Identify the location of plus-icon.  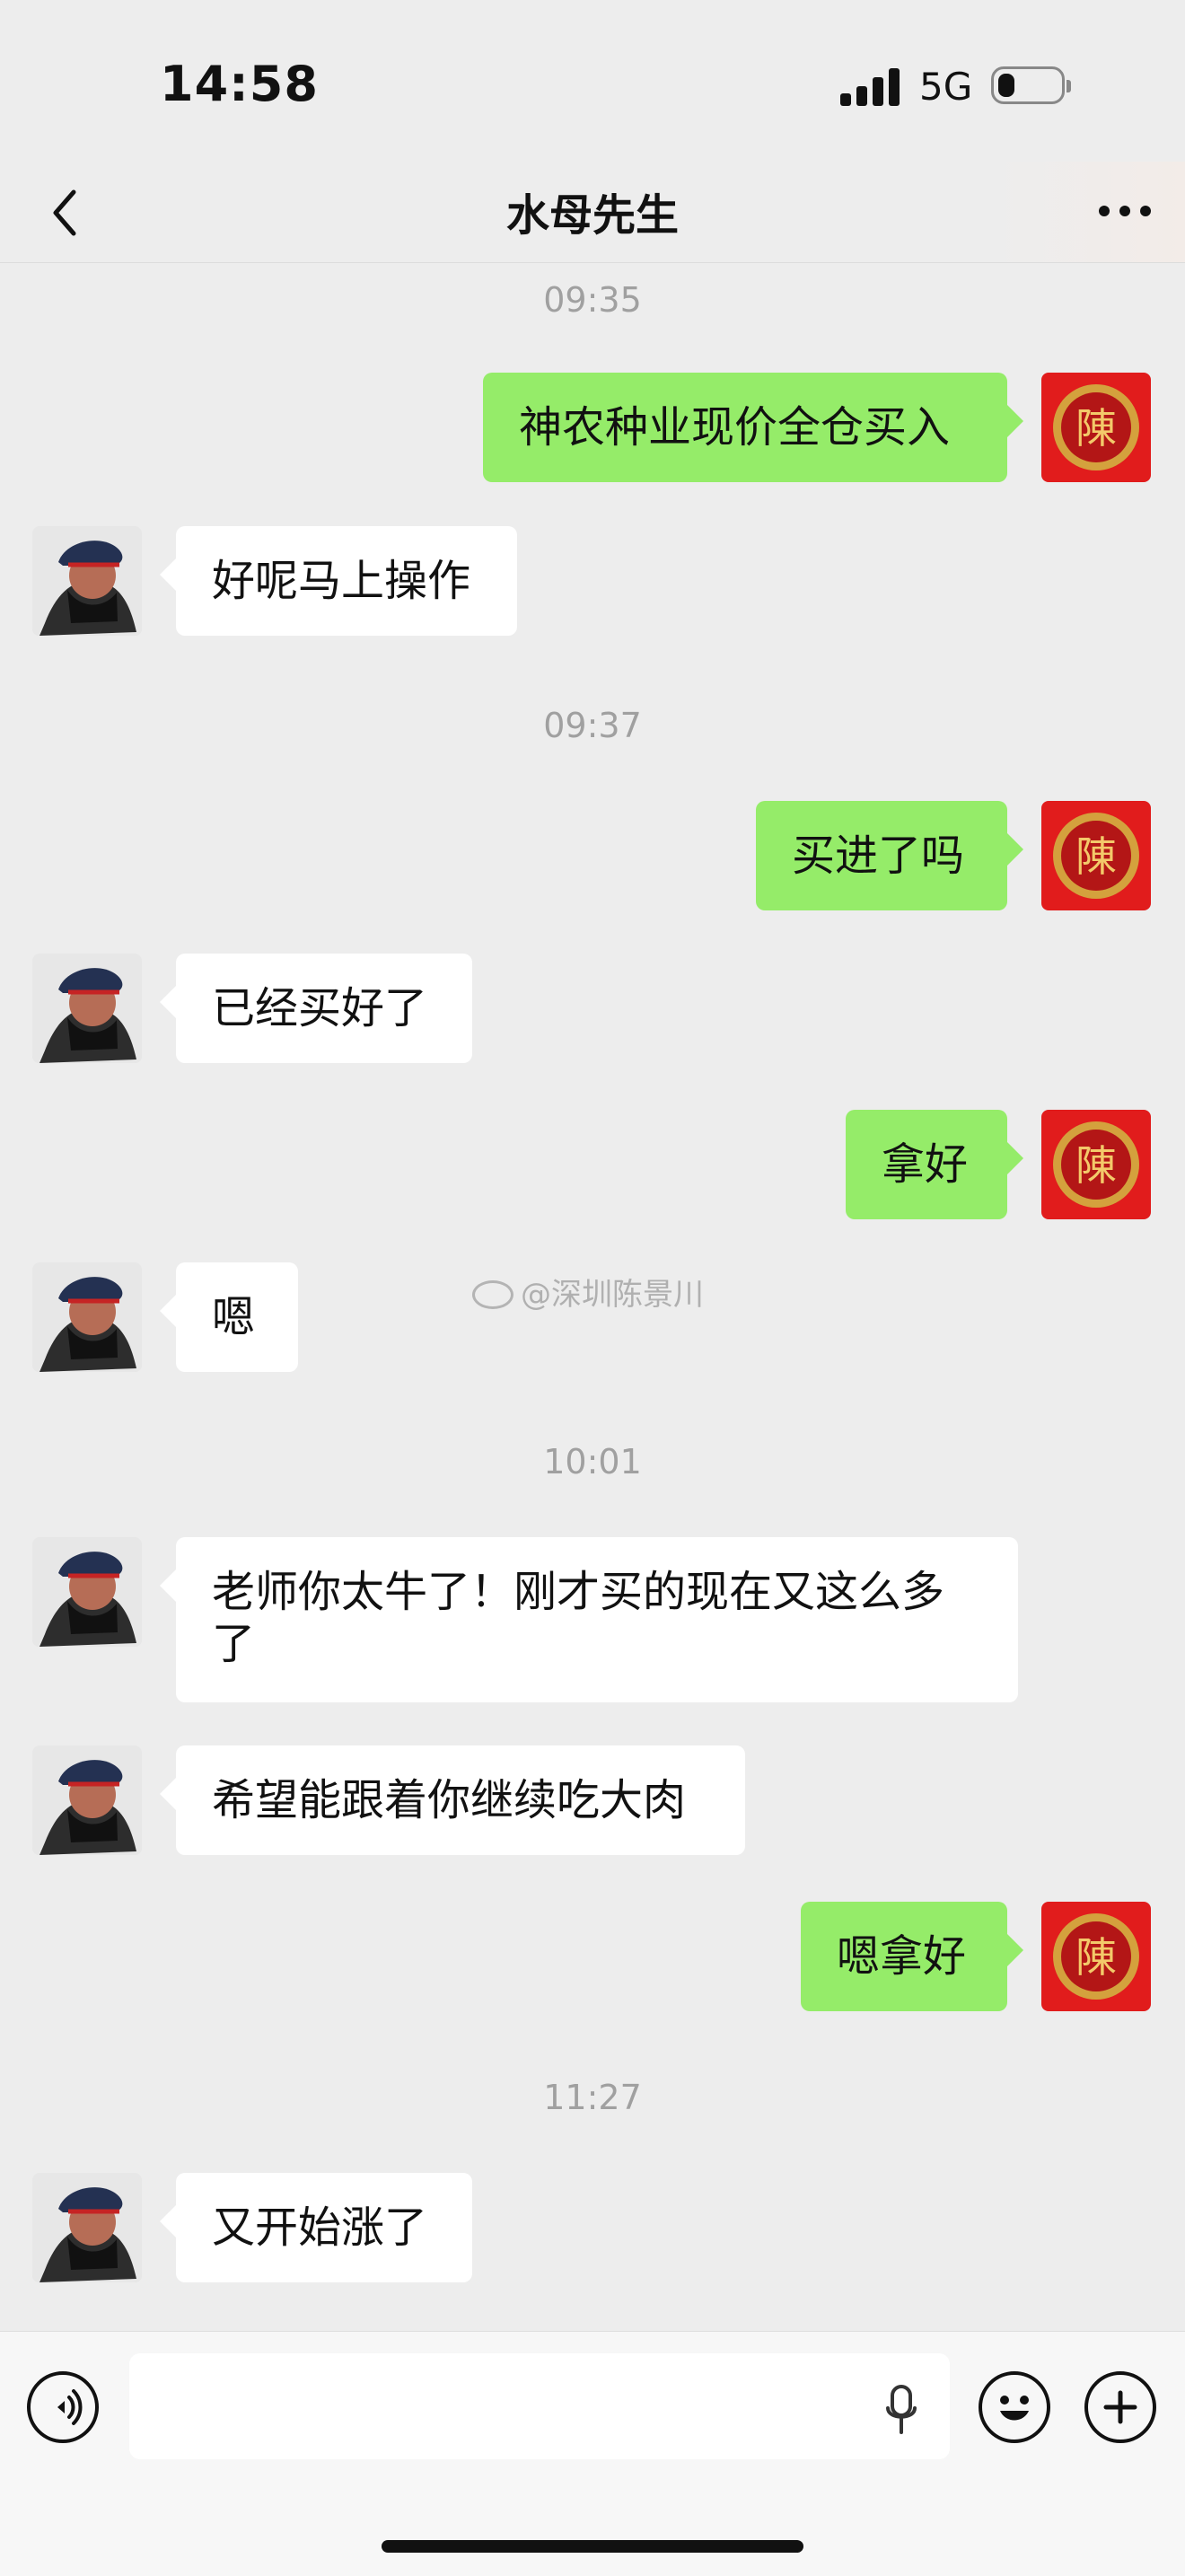
(1120, 2407).